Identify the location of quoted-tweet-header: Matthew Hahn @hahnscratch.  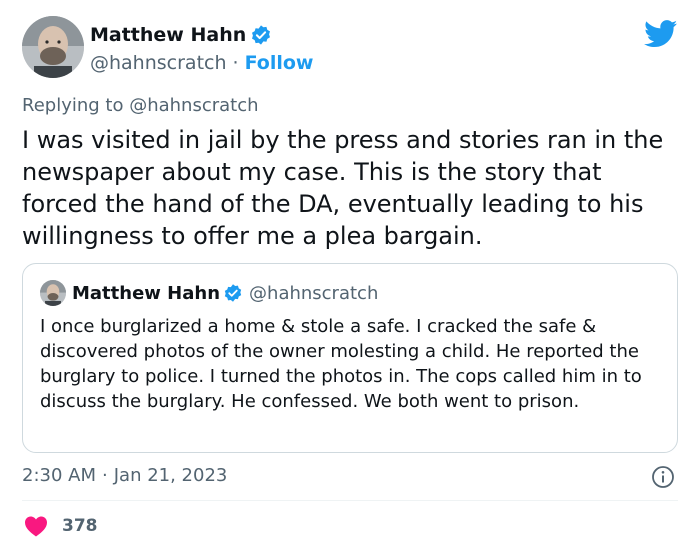
(209, 293).